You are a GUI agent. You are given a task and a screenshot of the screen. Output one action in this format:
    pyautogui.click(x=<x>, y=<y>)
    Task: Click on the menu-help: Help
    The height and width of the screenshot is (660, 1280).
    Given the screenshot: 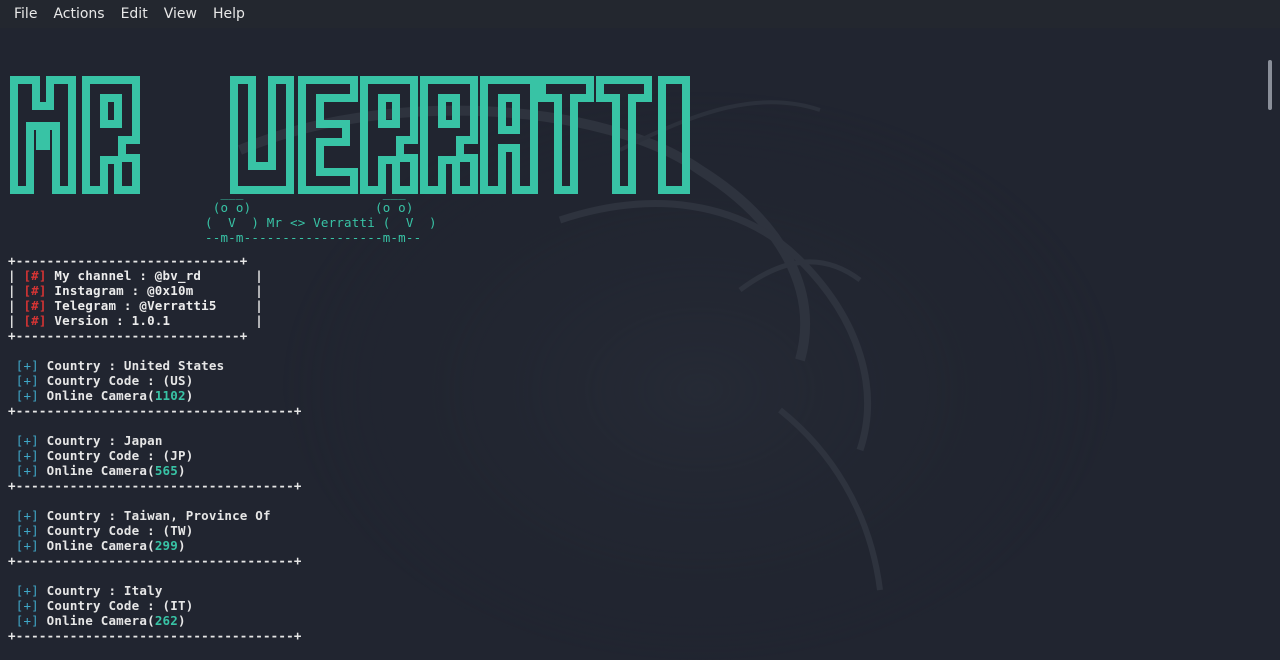 What is the action you would take?
    pyautogui.click(x=229, y=14)
    